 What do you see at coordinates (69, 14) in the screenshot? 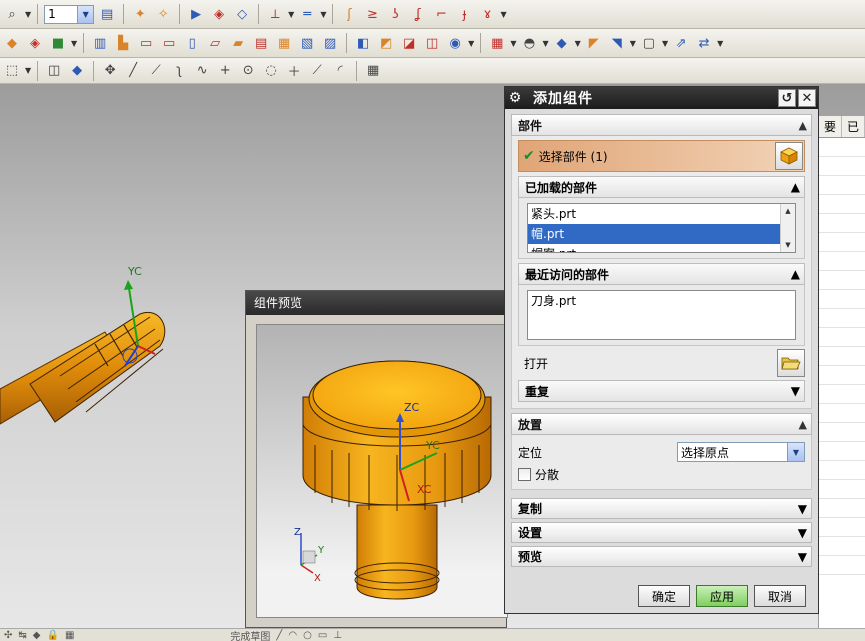
I see `work-layer-select: 1 ▼` at bounding box center [69, 14].